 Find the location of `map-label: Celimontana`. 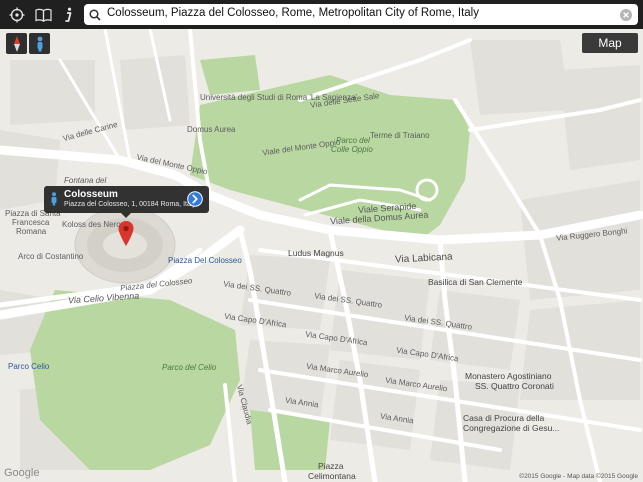

map-label: Celimontana is located at coordinates (332, 476).